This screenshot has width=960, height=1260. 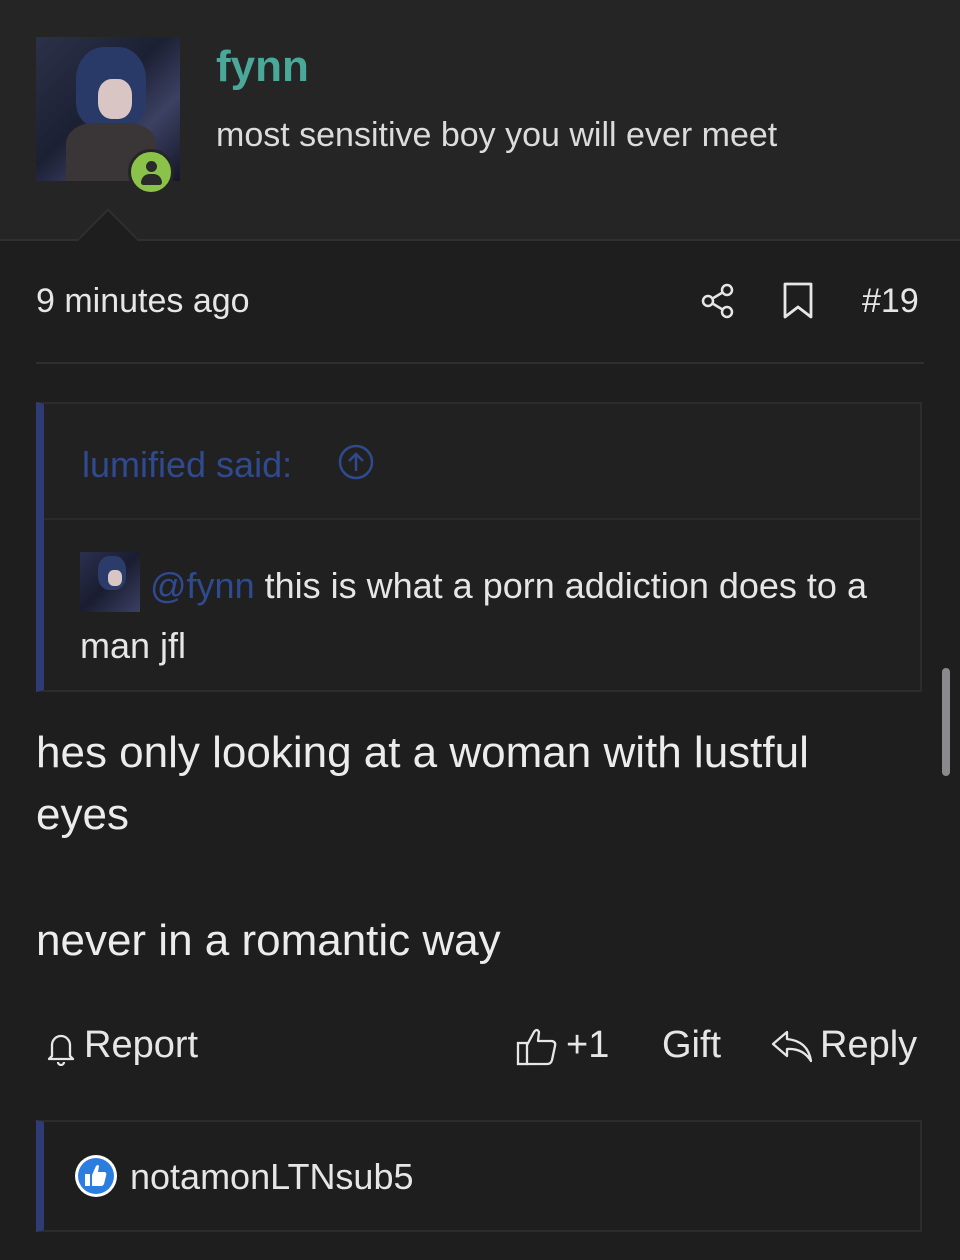 What do you see at coordinates (202, 585) in the screenshot?
I see `quote-mention-link: @fynn` at bounding box center [202, 585].